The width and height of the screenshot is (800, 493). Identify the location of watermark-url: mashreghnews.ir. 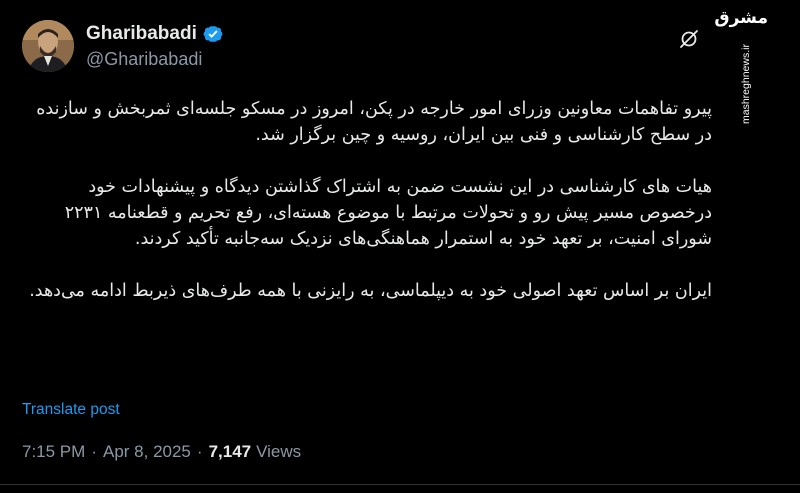
(746, 84).